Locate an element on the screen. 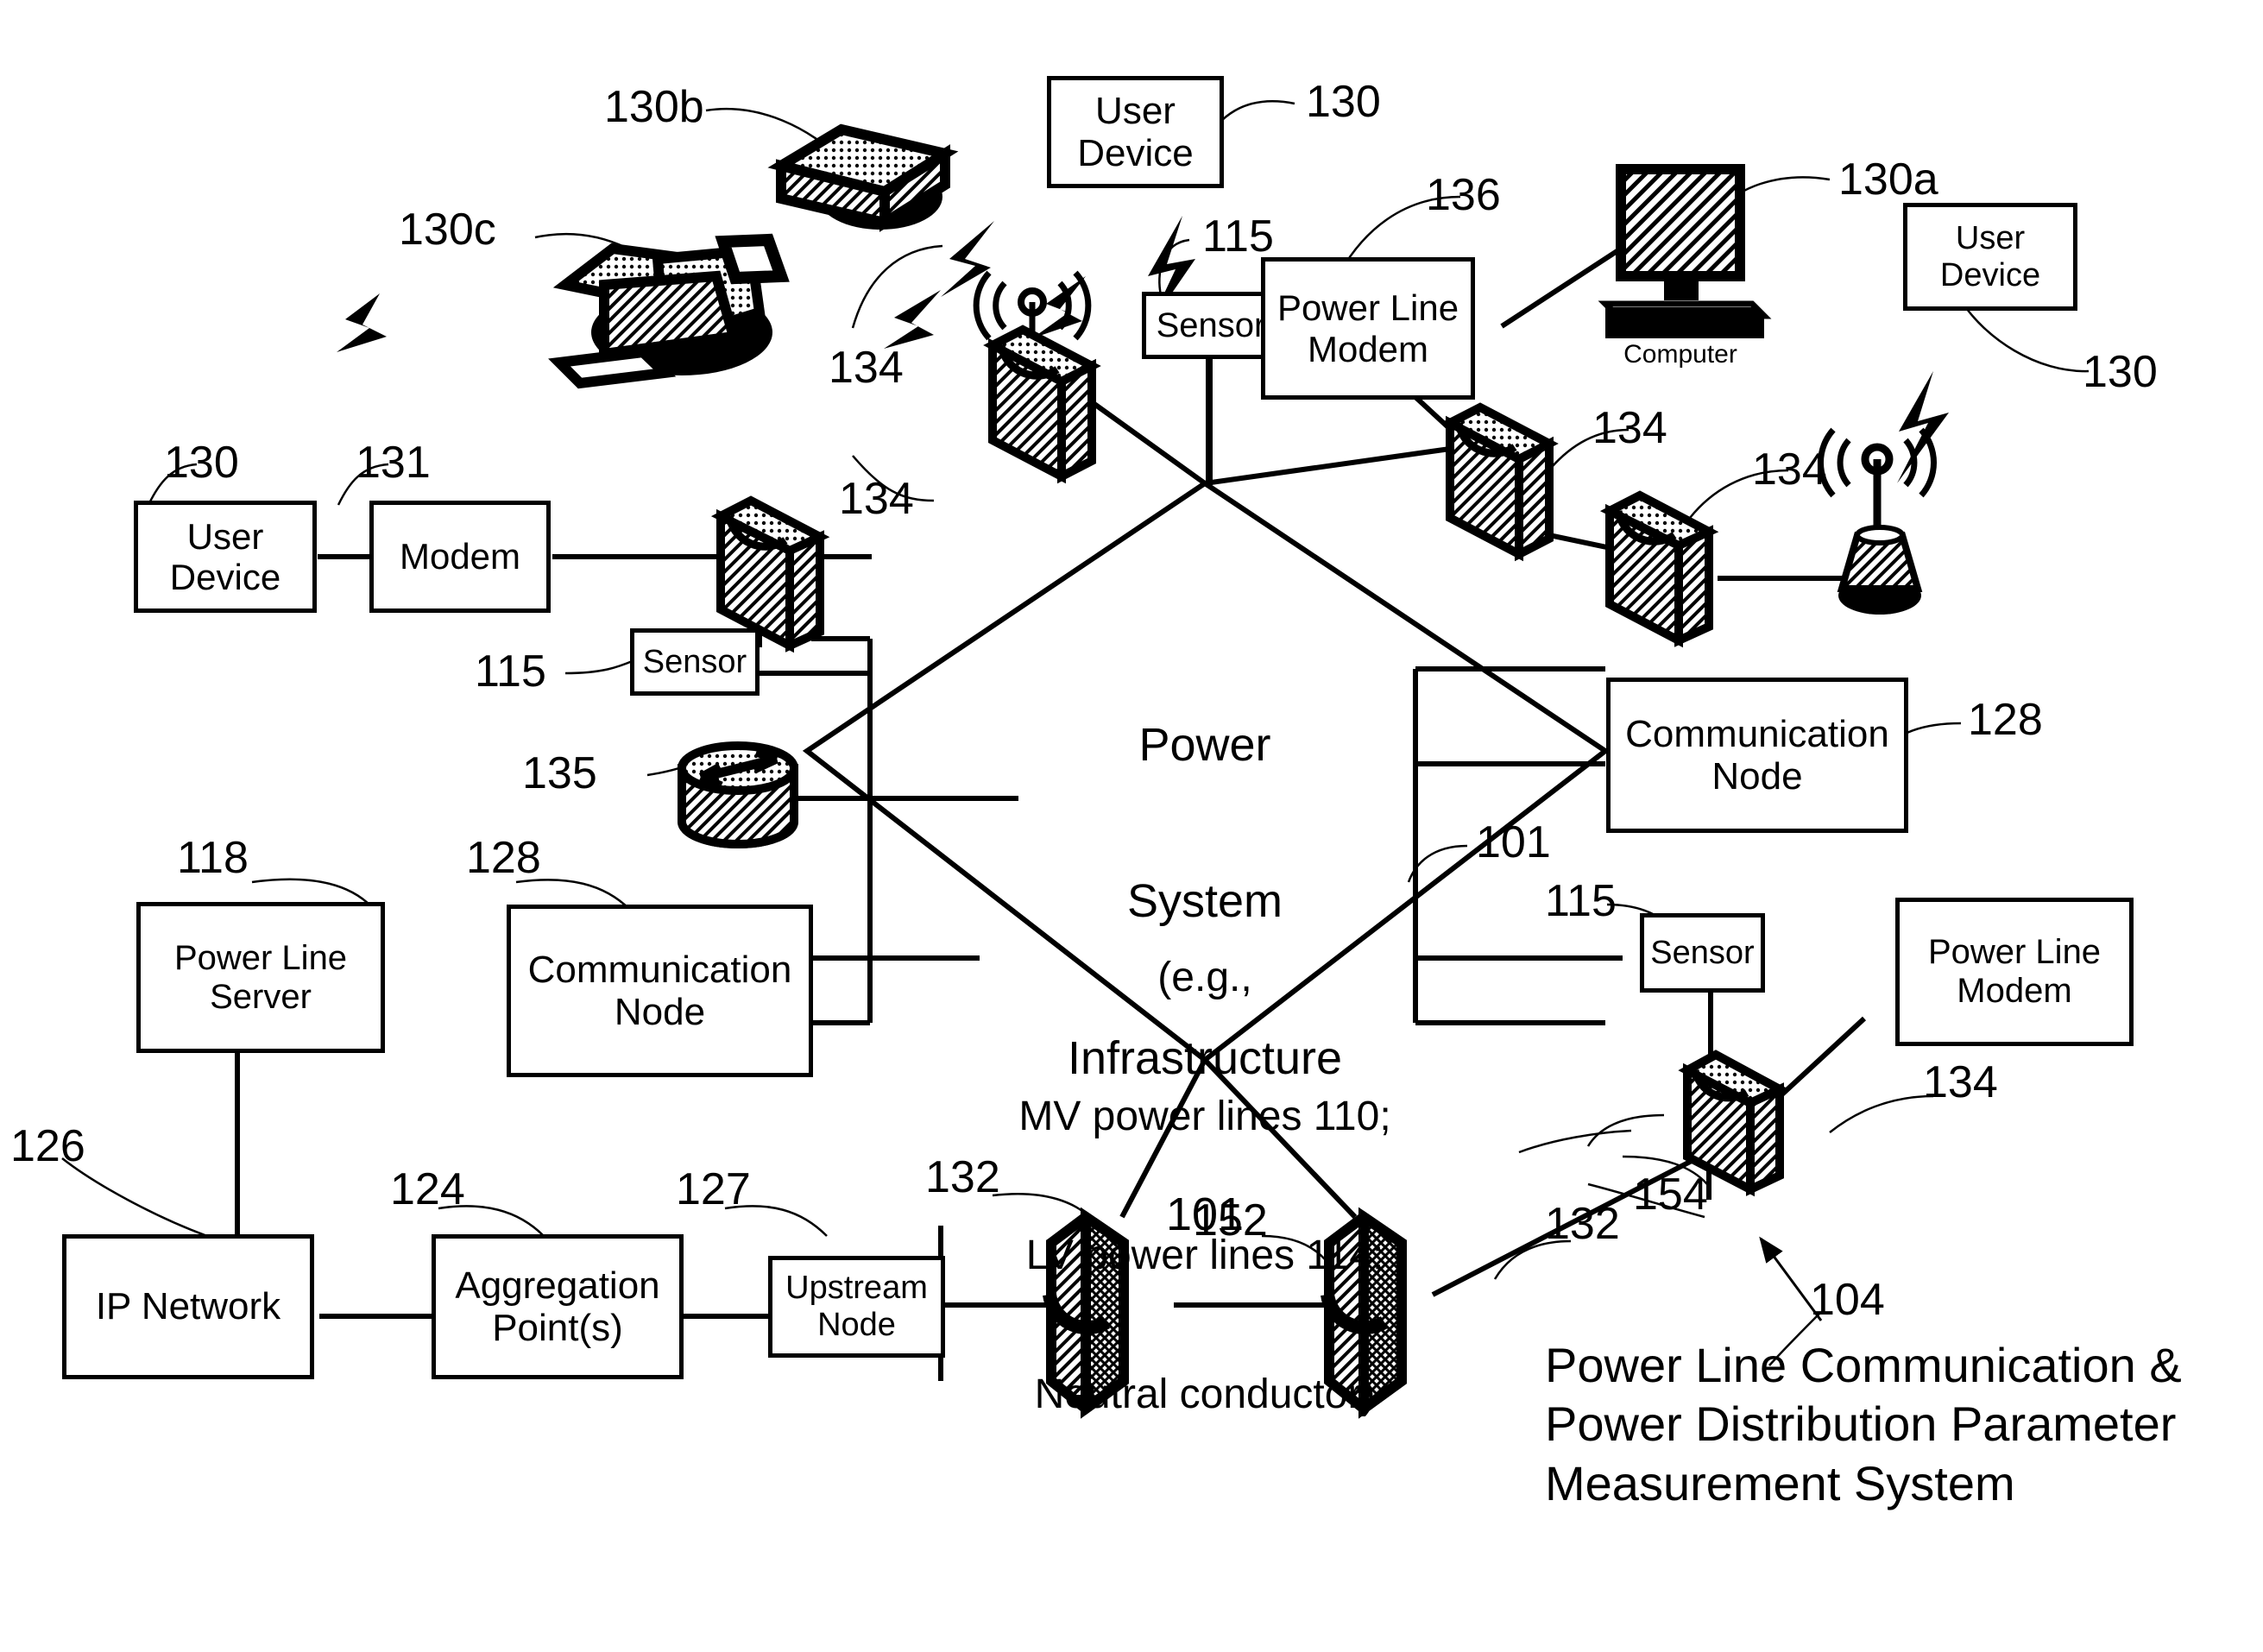 The image size is (2263, 1652). box-power-line-modem-top: Power Line Modem is located at coordinates (1368, 328).